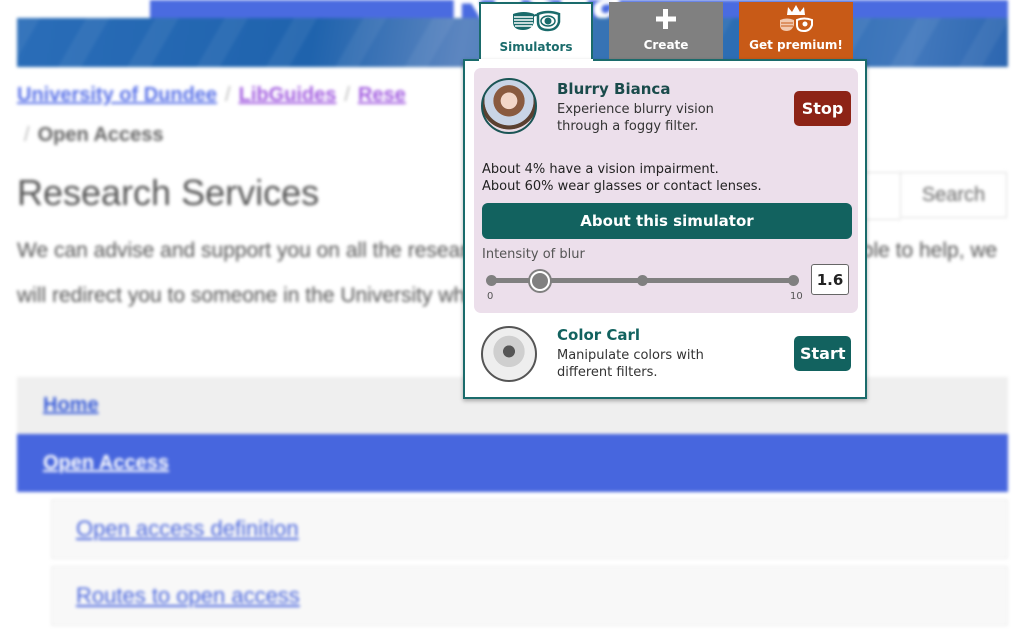 This screenshot has height=637, width=1024. I want to click on breadcrumb-research: Rese, so click(382, 95).